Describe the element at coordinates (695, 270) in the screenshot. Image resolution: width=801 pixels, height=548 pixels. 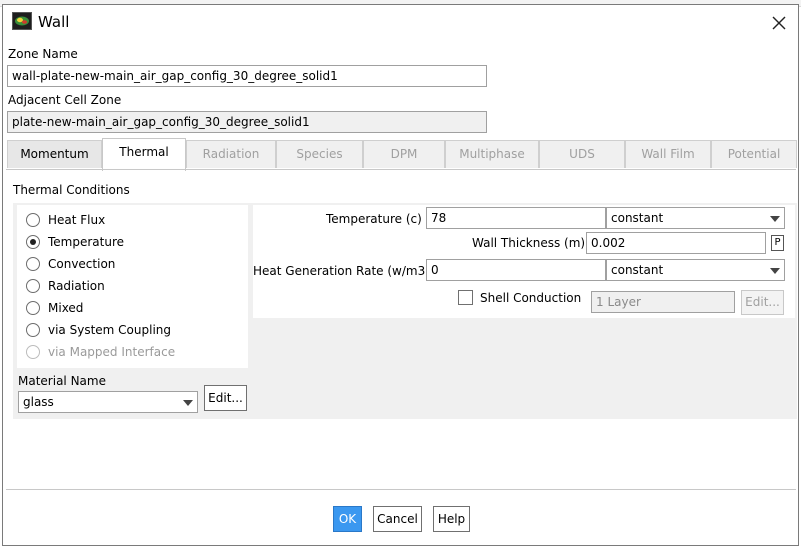
I see `heat-generation-method-dropdown: constant` at that location.